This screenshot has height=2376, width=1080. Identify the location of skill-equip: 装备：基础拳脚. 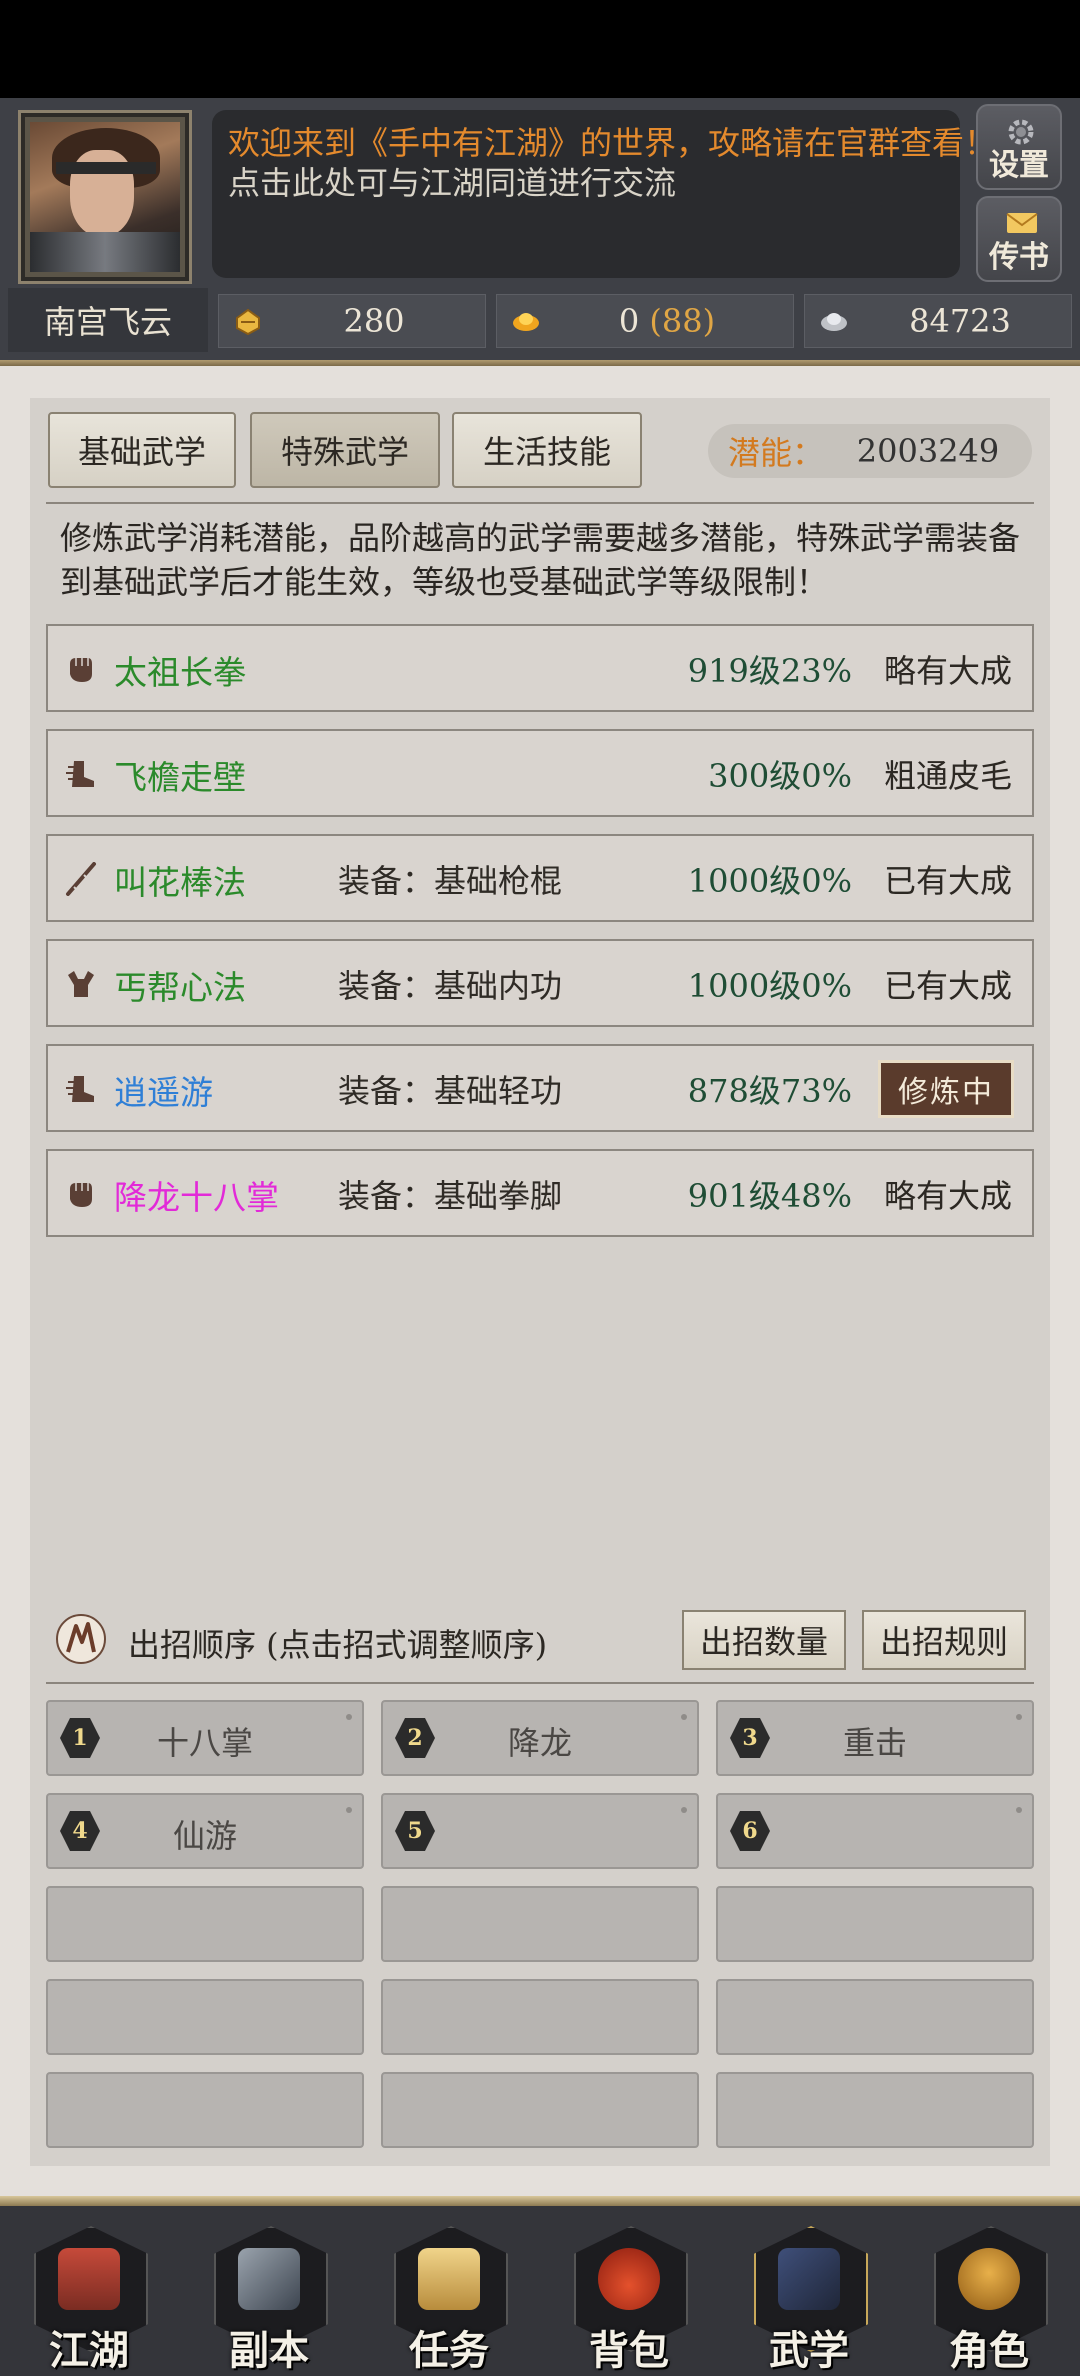
(450, 1196).